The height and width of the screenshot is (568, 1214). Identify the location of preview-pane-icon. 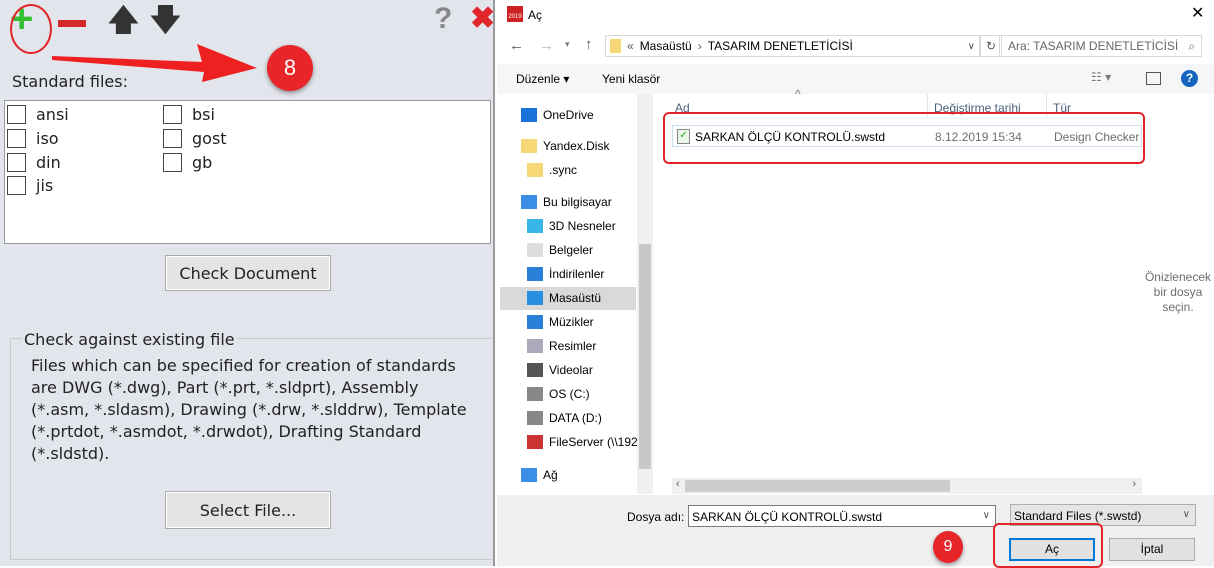
(1153, 78).